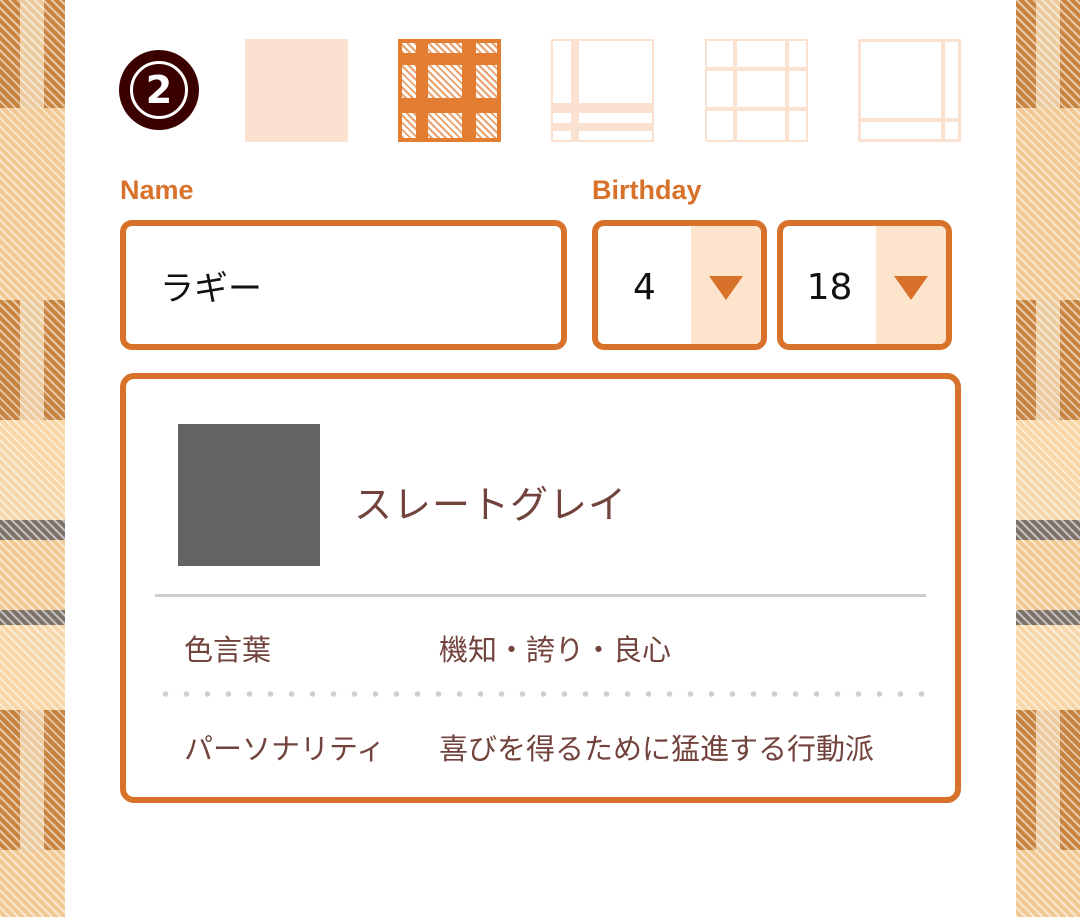  I want to click on color-words-value: 機知・誇り・良心, so click(555, 650).